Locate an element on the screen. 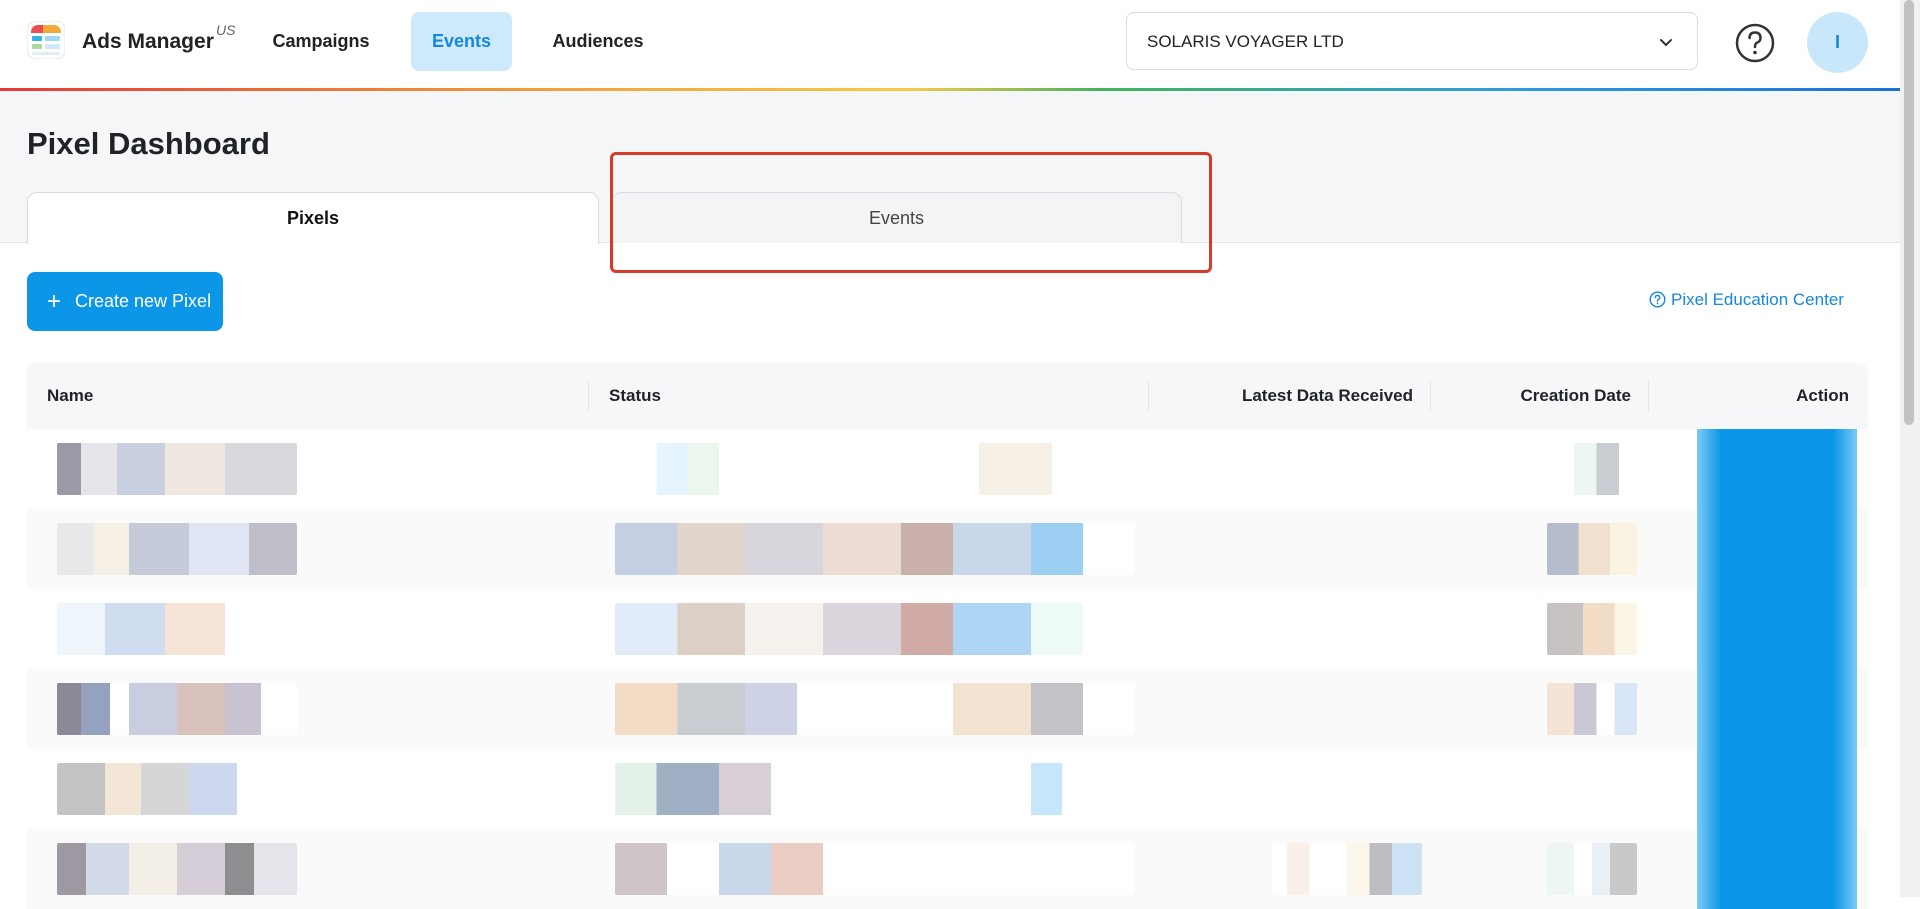 The height and width of the screenshot is (909, 1920). events-tab-highlight is located at coordinates (911, 212).